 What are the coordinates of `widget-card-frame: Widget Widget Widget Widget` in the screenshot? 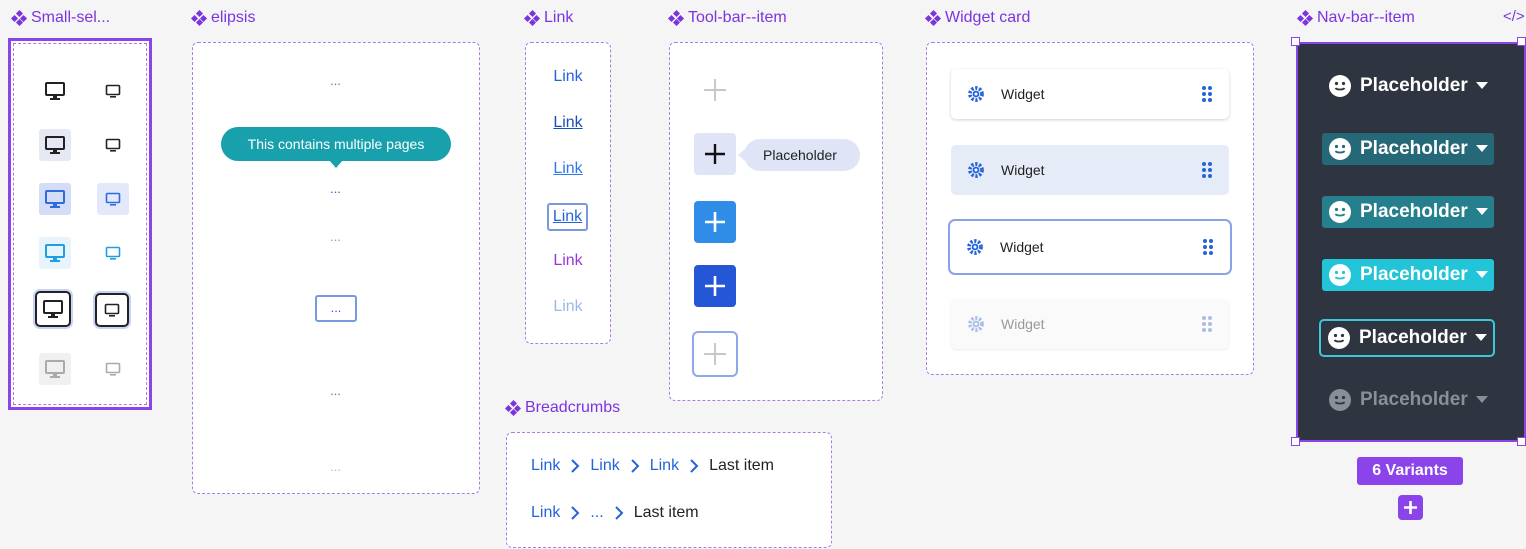 It's located at (1090, 208).